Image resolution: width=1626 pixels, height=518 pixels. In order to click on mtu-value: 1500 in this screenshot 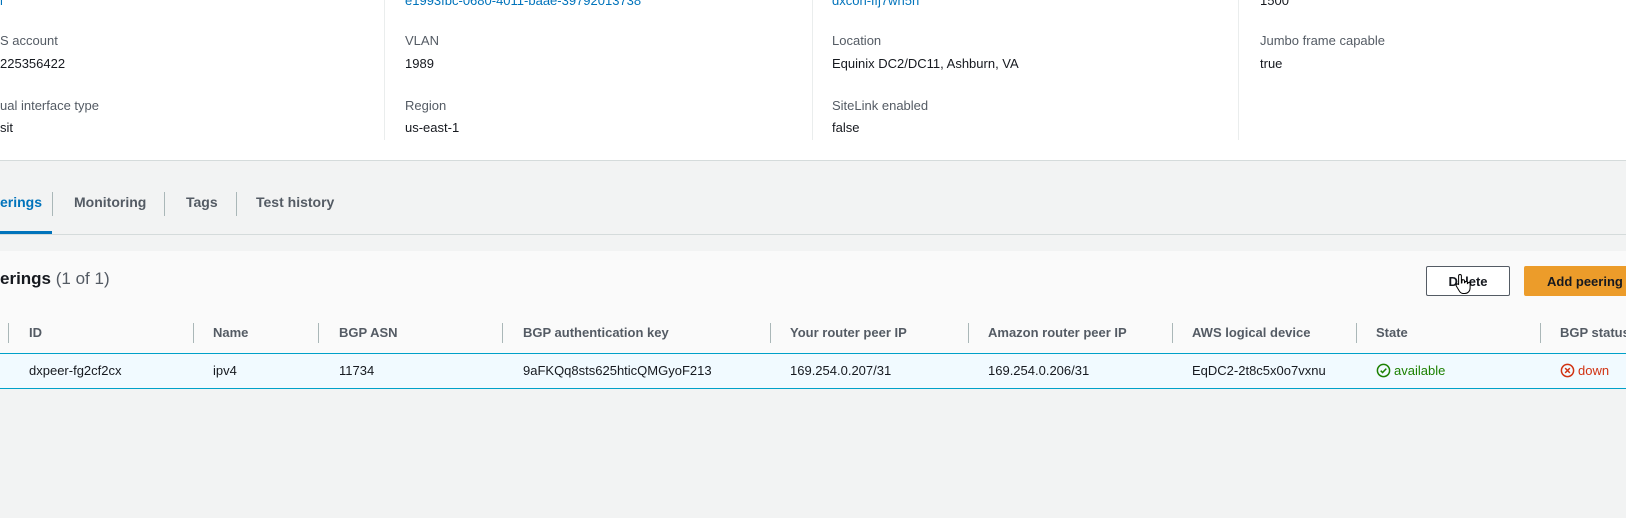, I will do `click(1274, 4)`.